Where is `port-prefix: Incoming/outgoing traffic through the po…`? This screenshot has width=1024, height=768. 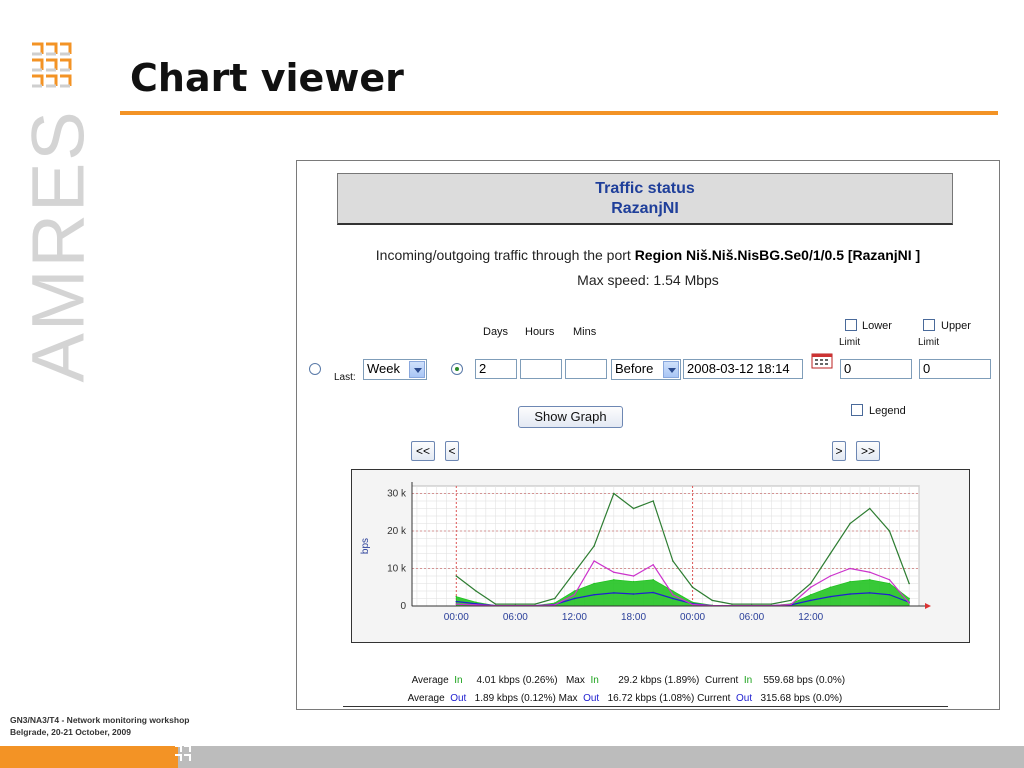
port-prefix: Incoming/outgoing traffic through the po… is located at coordinates (503, 255).